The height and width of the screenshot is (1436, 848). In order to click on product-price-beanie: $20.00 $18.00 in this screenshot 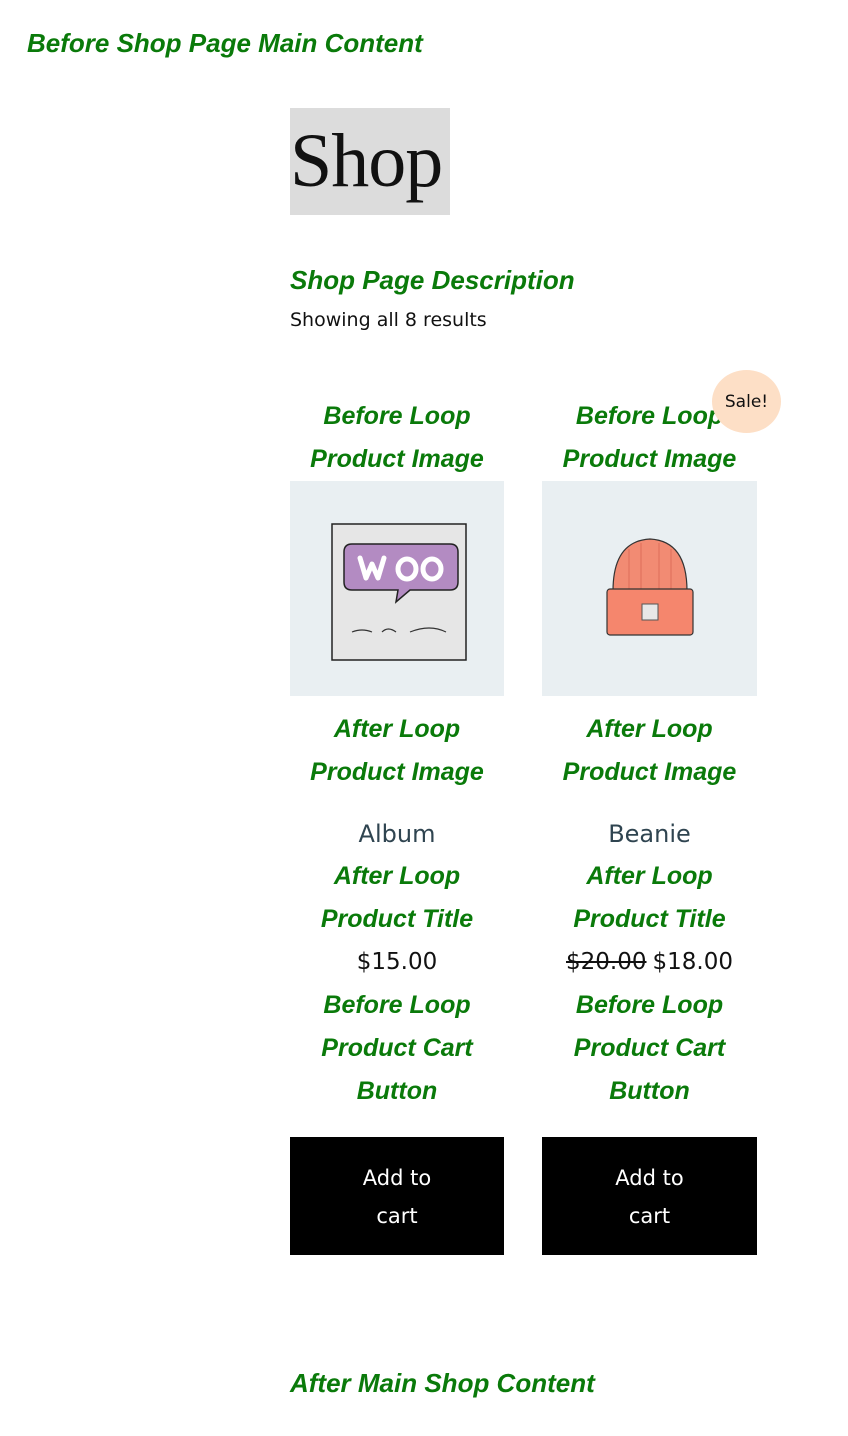, I will do `click(649, 962)`.